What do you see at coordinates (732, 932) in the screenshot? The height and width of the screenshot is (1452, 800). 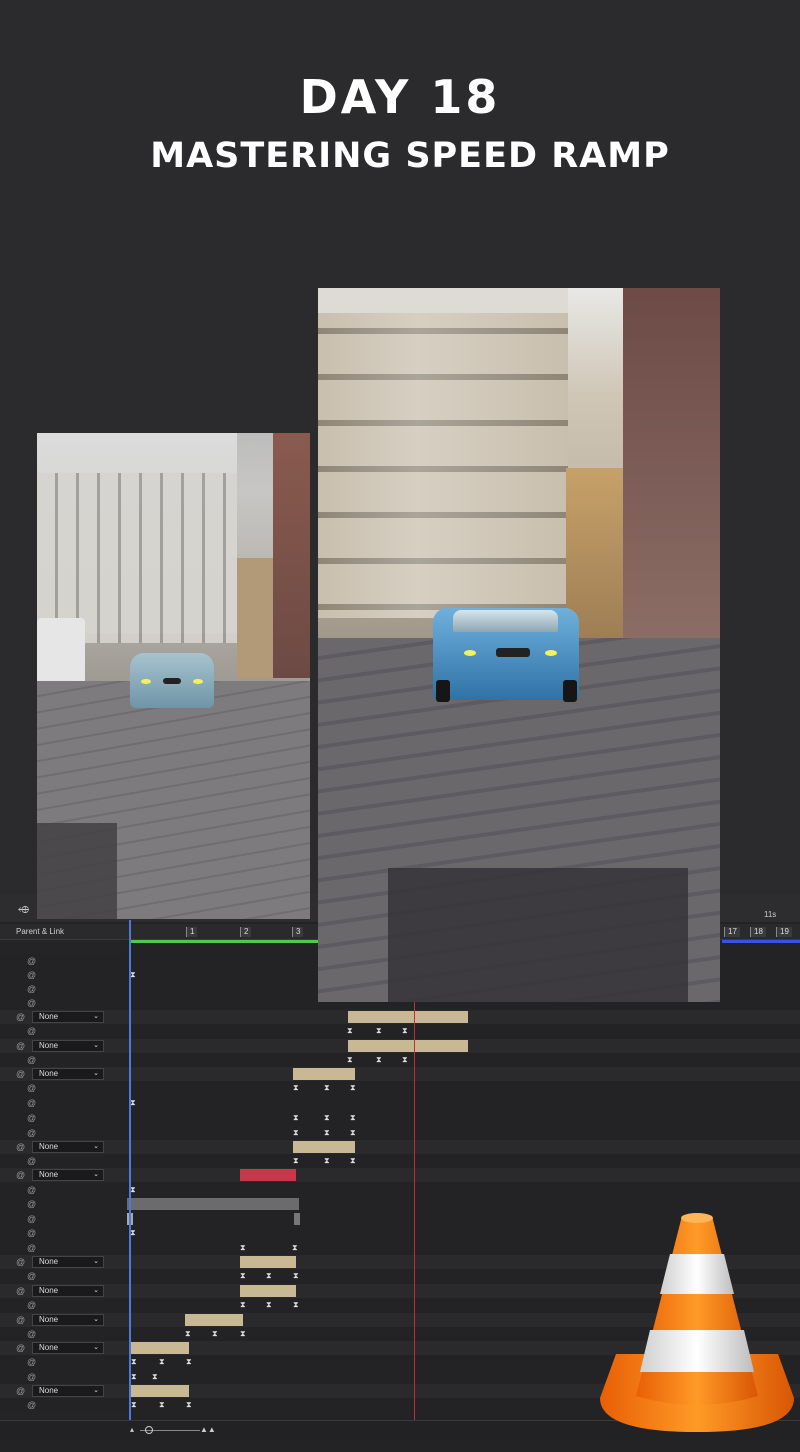 I see `marker-17: 17` at bounding box center [732, 932].